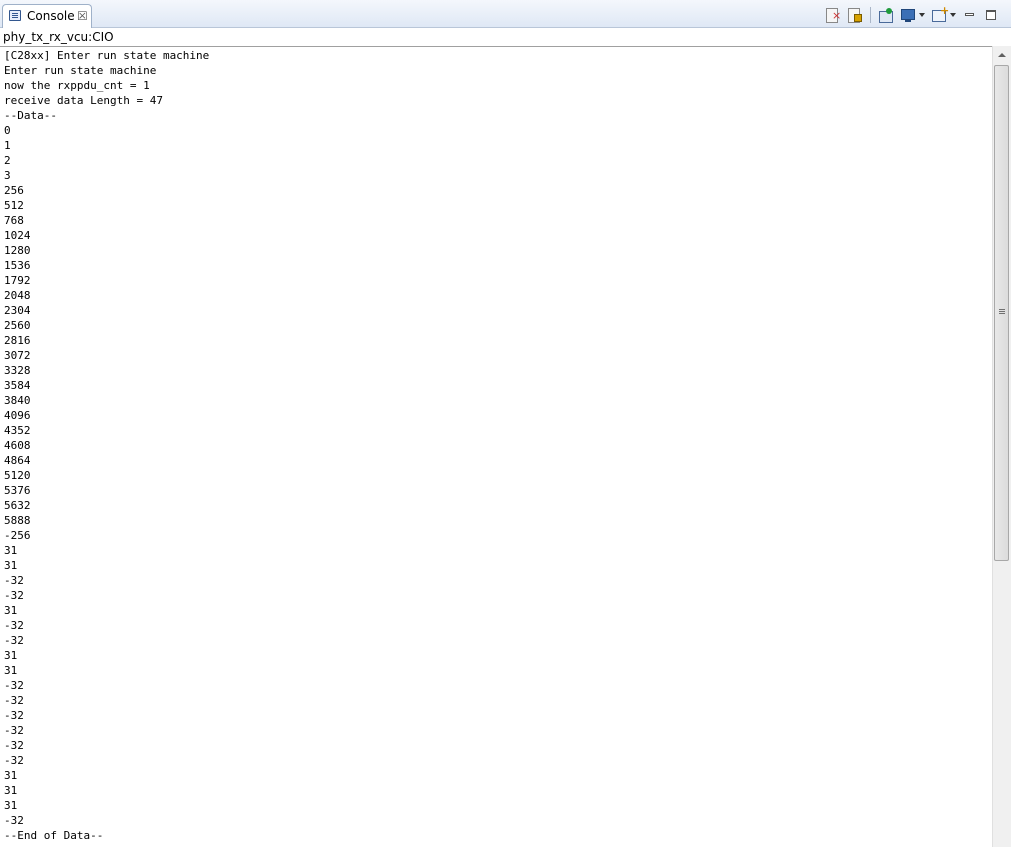  I want to click on maximize-icon, so click(992, 15).